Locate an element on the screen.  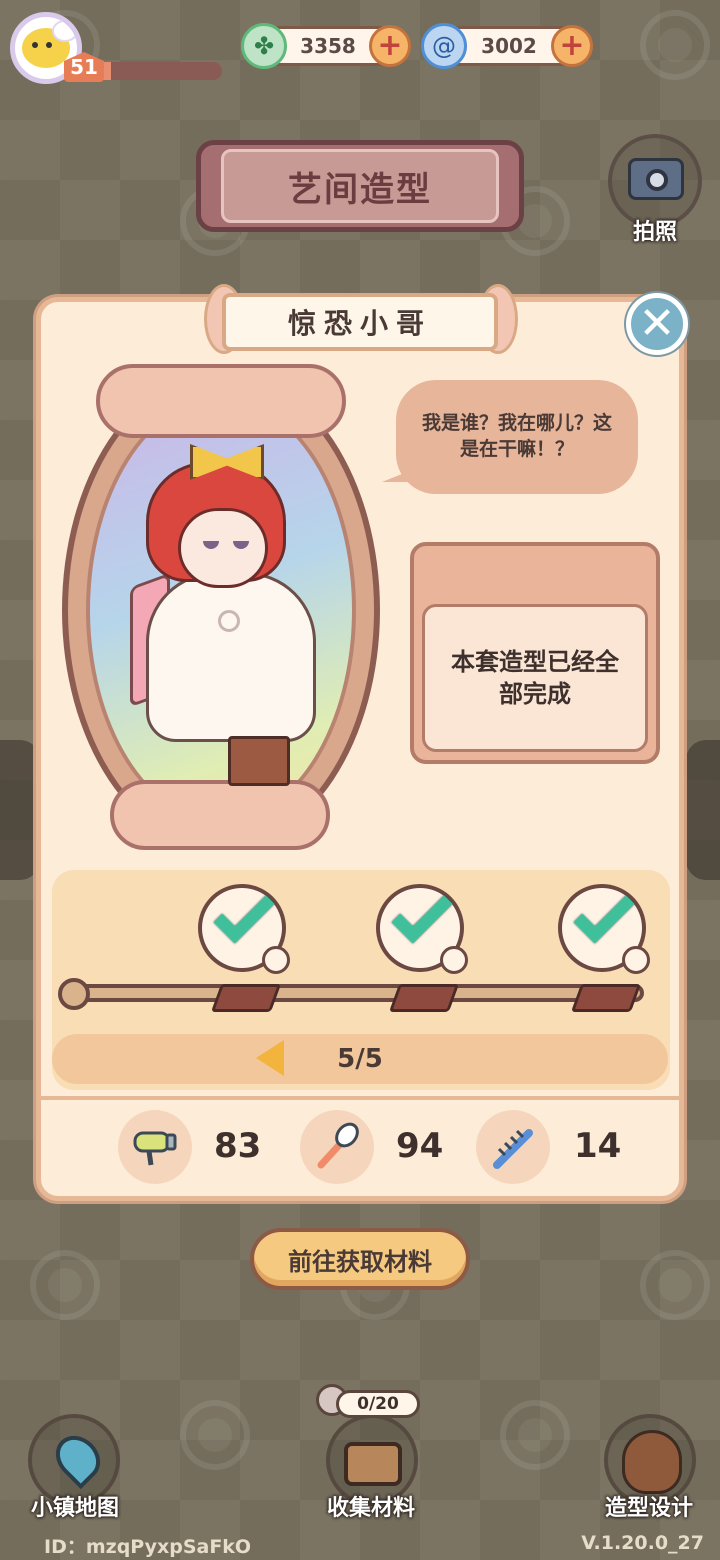
bee-avatar-icon is located at coordinates (49, 44).